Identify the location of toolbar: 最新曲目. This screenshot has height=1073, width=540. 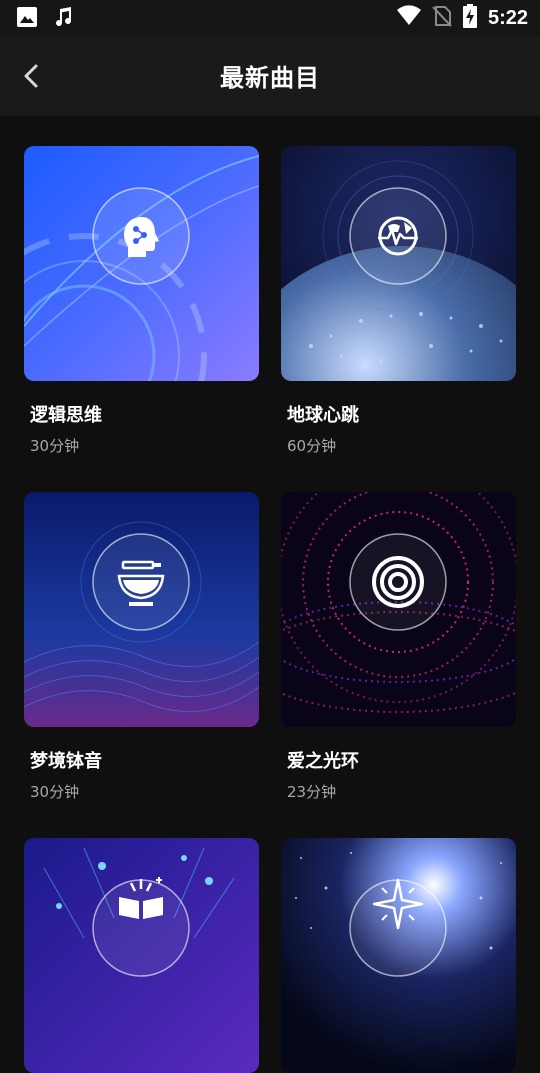
(270, 76).